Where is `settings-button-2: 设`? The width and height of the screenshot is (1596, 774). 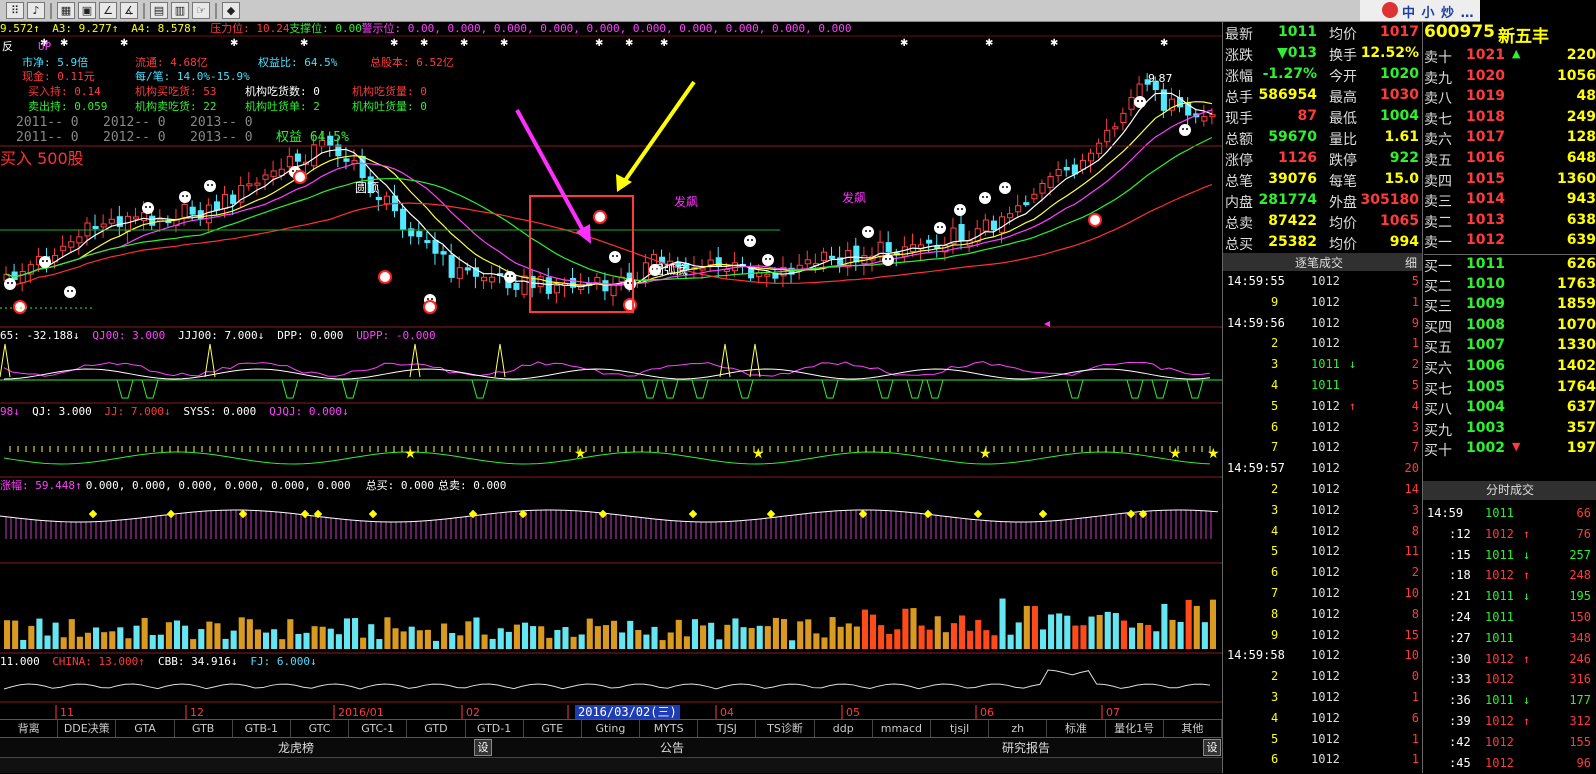 settings-button-2: 设 is located at coordinates (1212, 747).